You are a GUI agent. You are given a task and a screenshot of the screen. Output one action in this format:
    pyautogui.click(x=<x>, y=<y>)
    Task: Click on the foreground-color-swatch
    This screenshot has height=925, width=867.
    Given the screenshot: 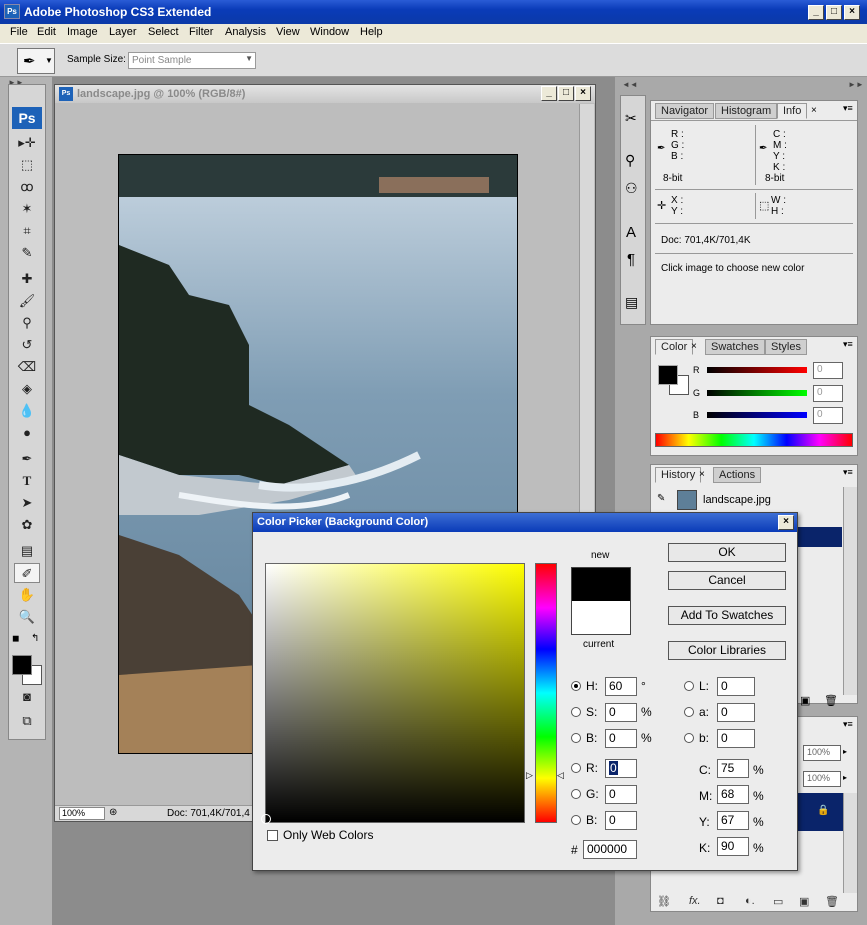 What is the action you would take?
    pyautogui.click(x=22, y=665)
    